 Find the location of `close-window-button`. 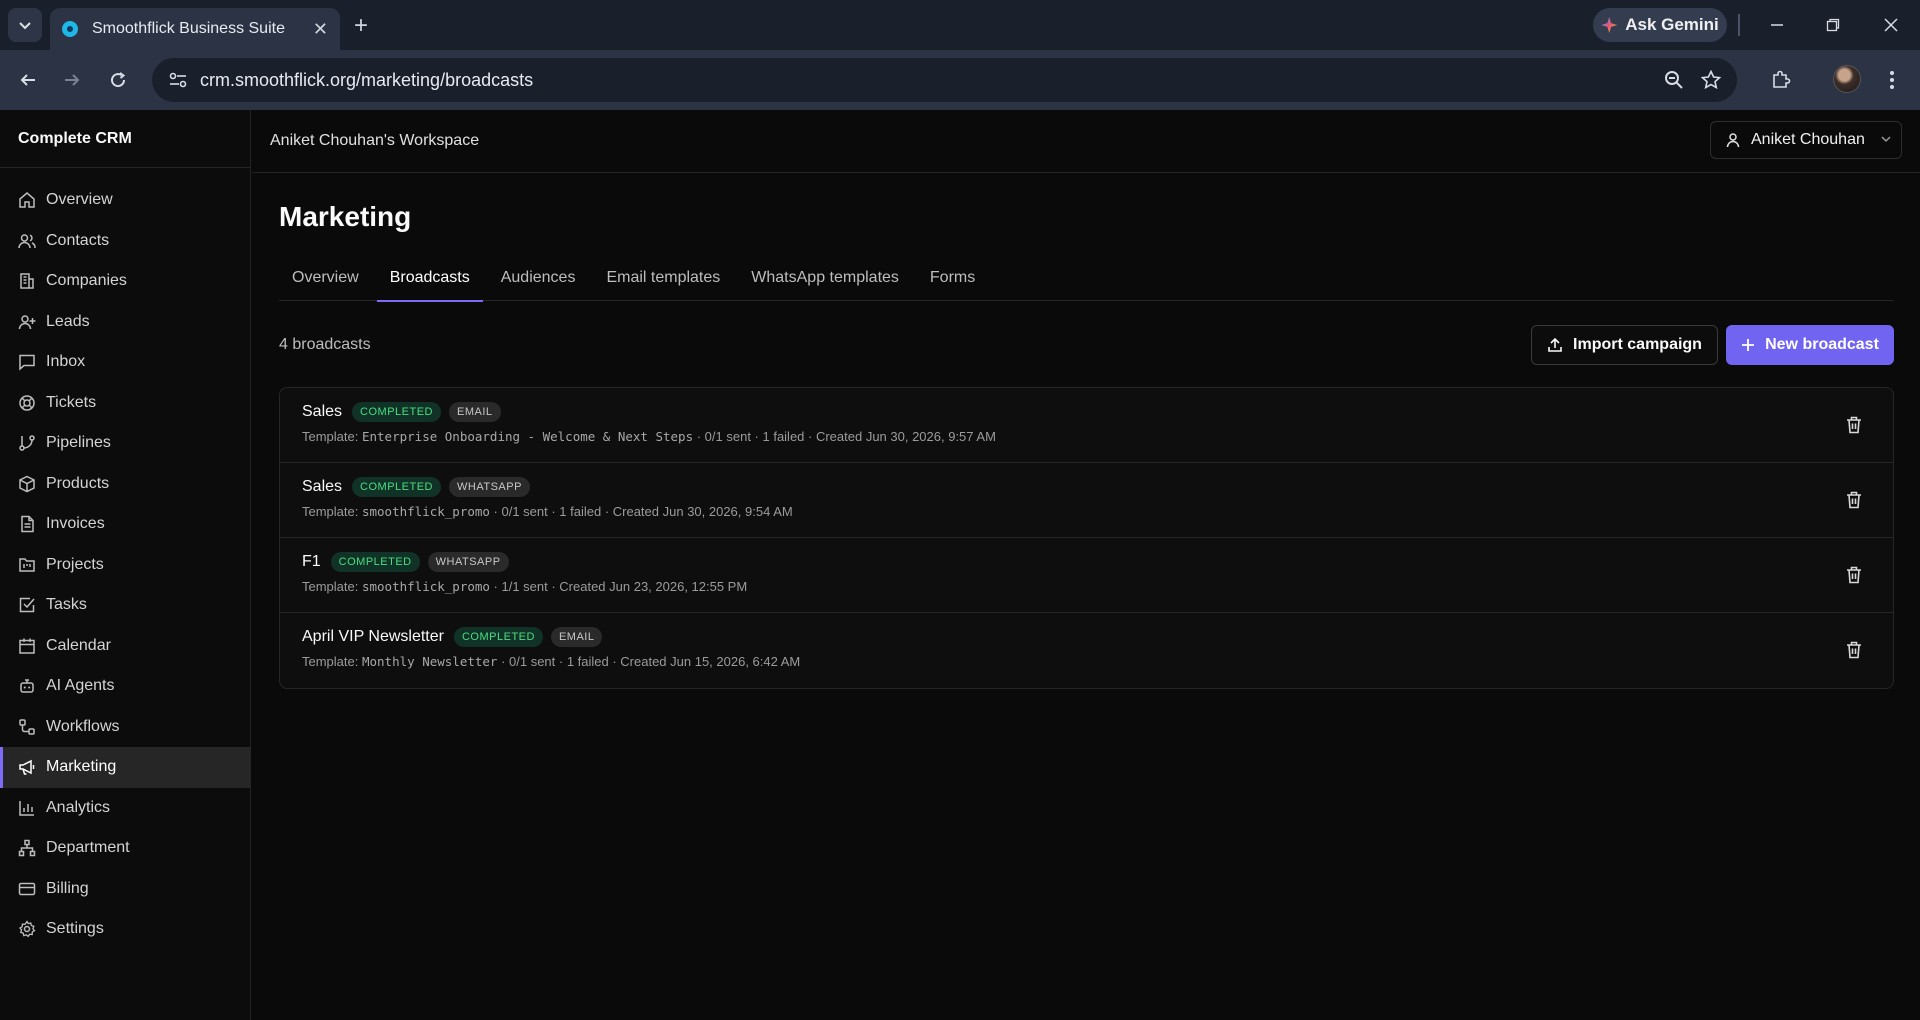

close-window-button is located at coordinates (1891, 25).